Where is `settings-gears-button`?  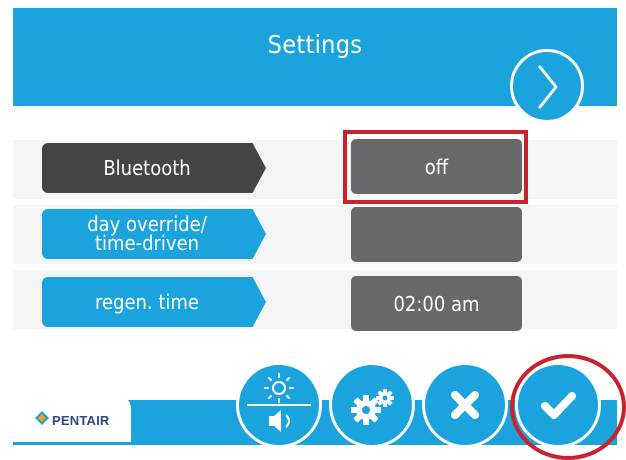 settings-gears-button is located at coordinates (372, 405).